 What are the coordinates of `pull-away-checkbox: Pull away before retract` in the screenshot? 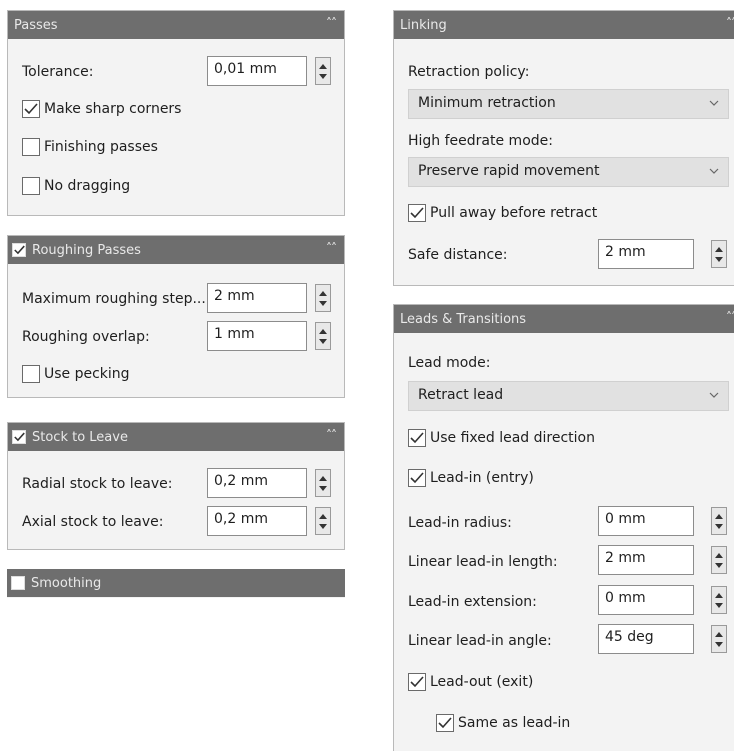 It's located at (502, 213).